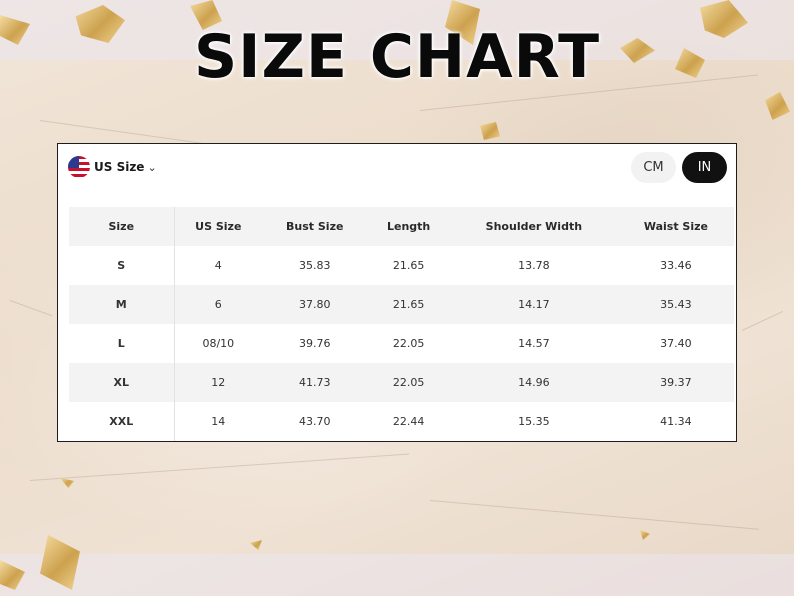  I want to click on header-shoulder-width: Shoulder Width, so click(534, 226).